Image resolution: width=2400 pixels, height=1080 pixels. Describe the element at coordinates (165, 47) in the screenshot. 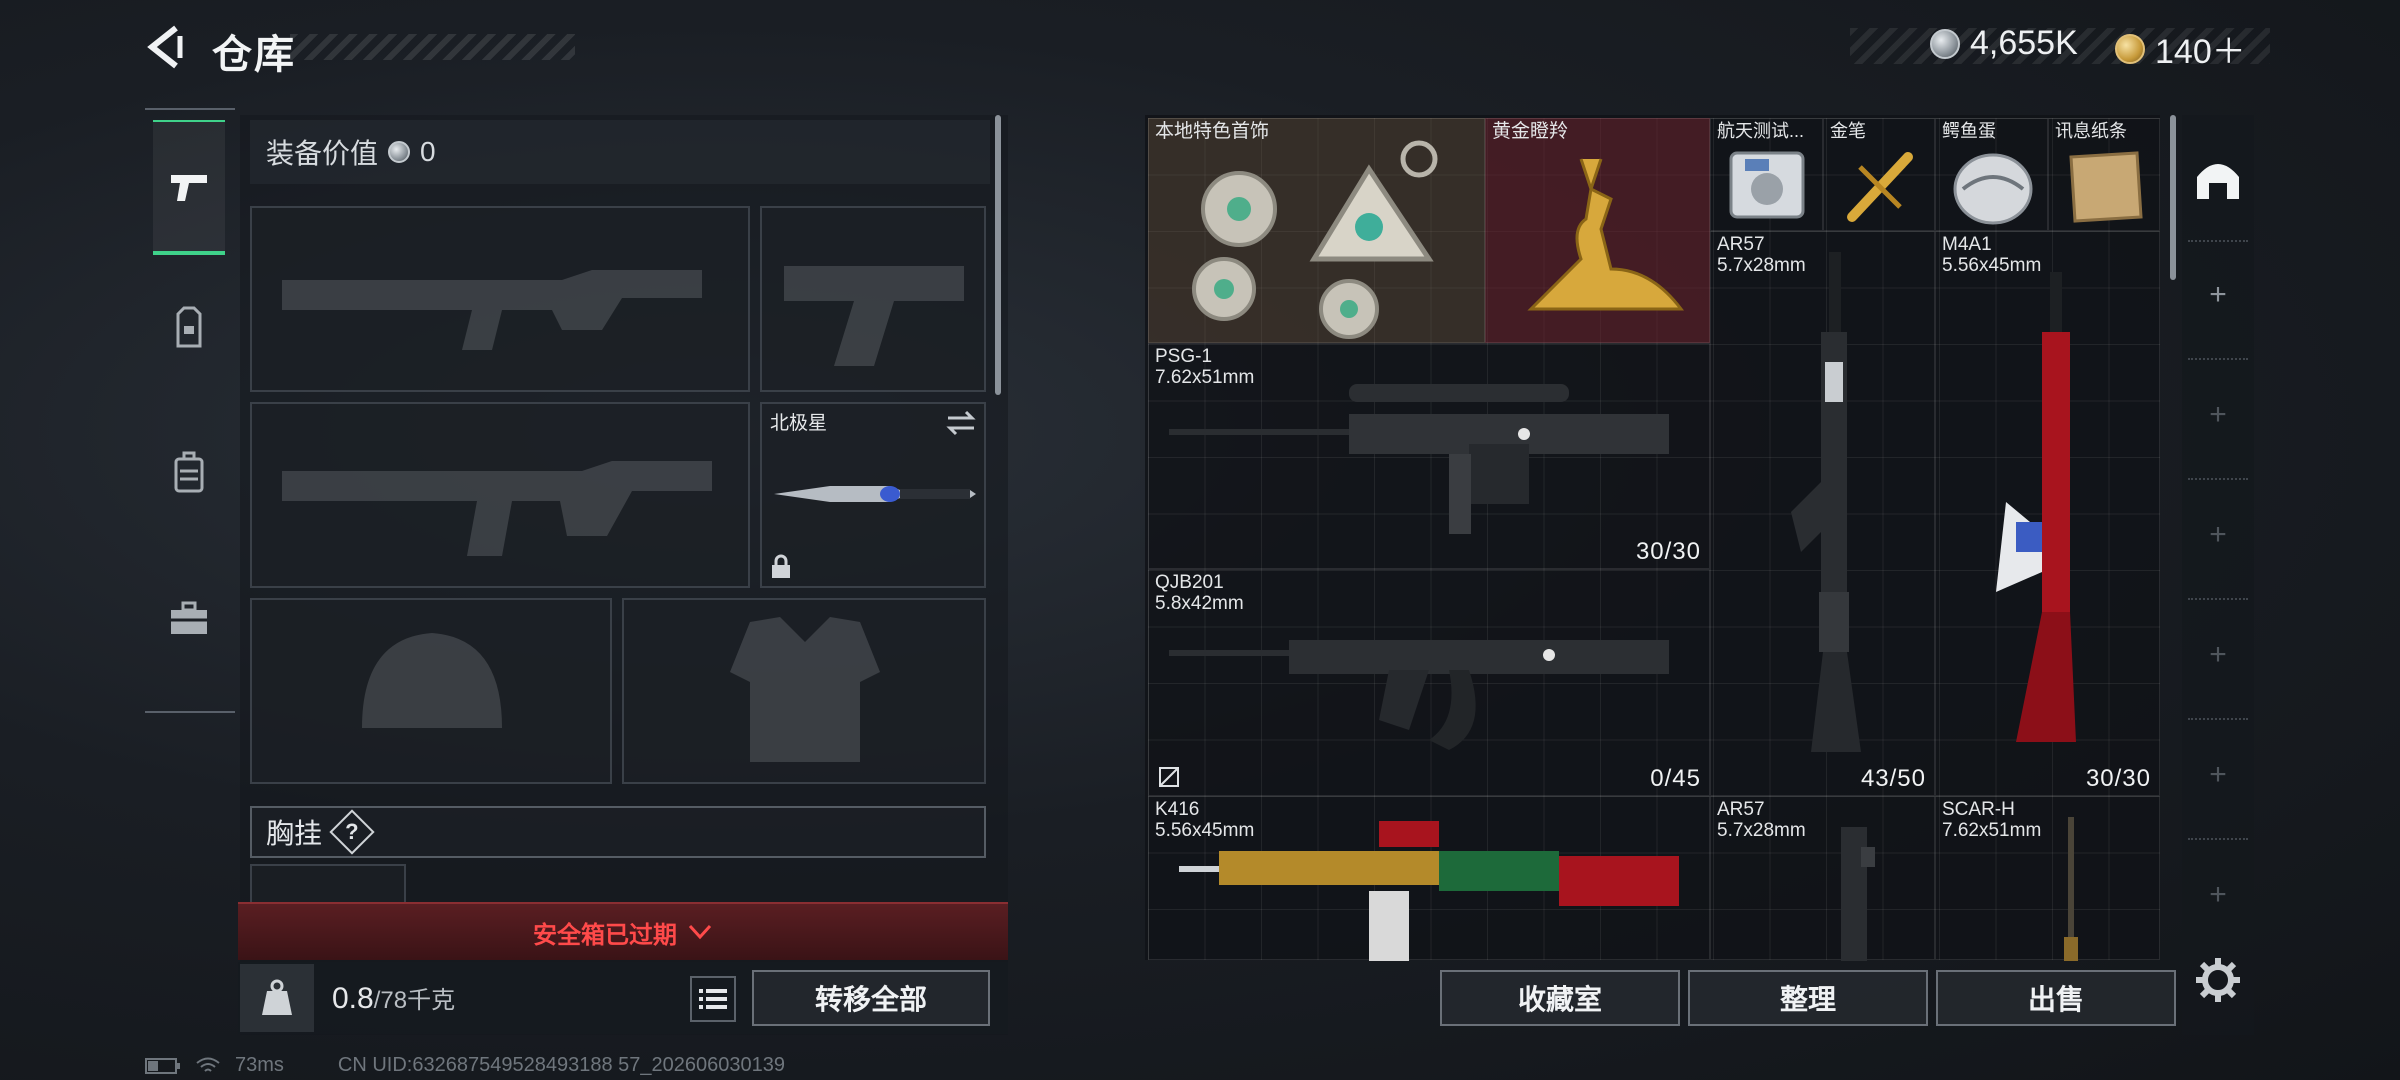

I see `back-button` at that location.